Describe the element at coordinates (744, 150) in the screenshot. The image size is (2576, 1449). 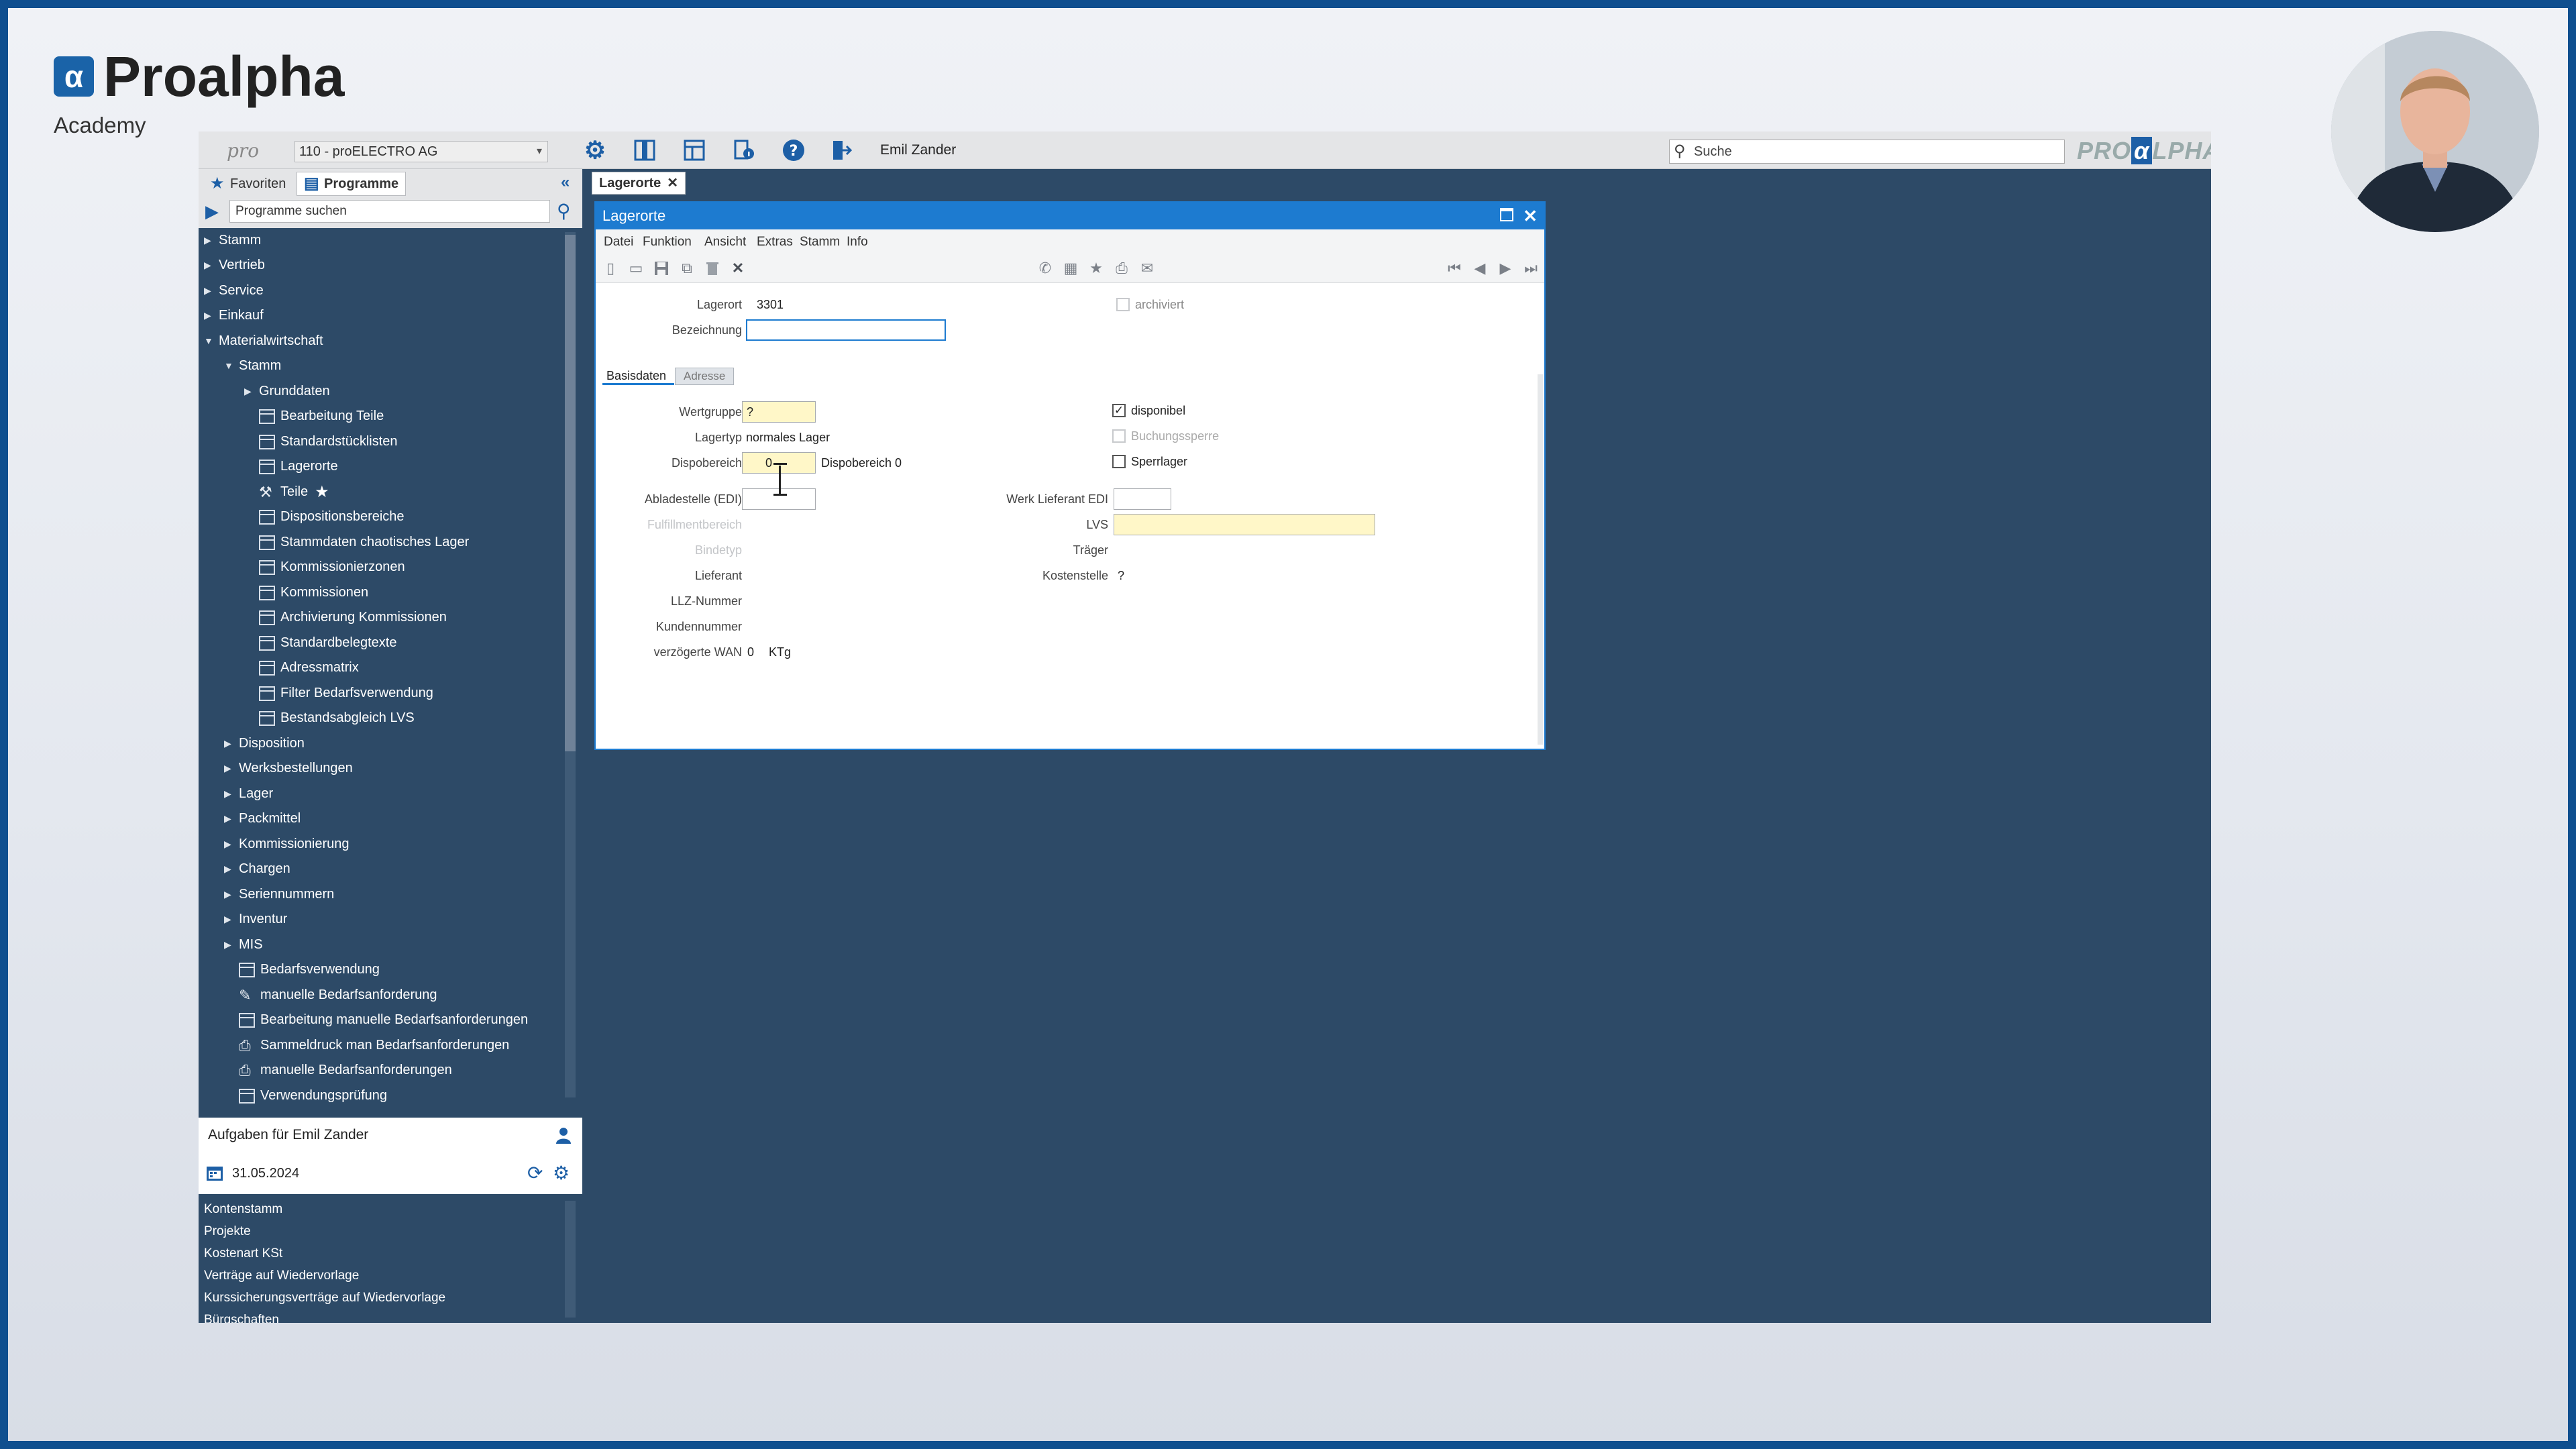
I see `document-info-icon` at that location.